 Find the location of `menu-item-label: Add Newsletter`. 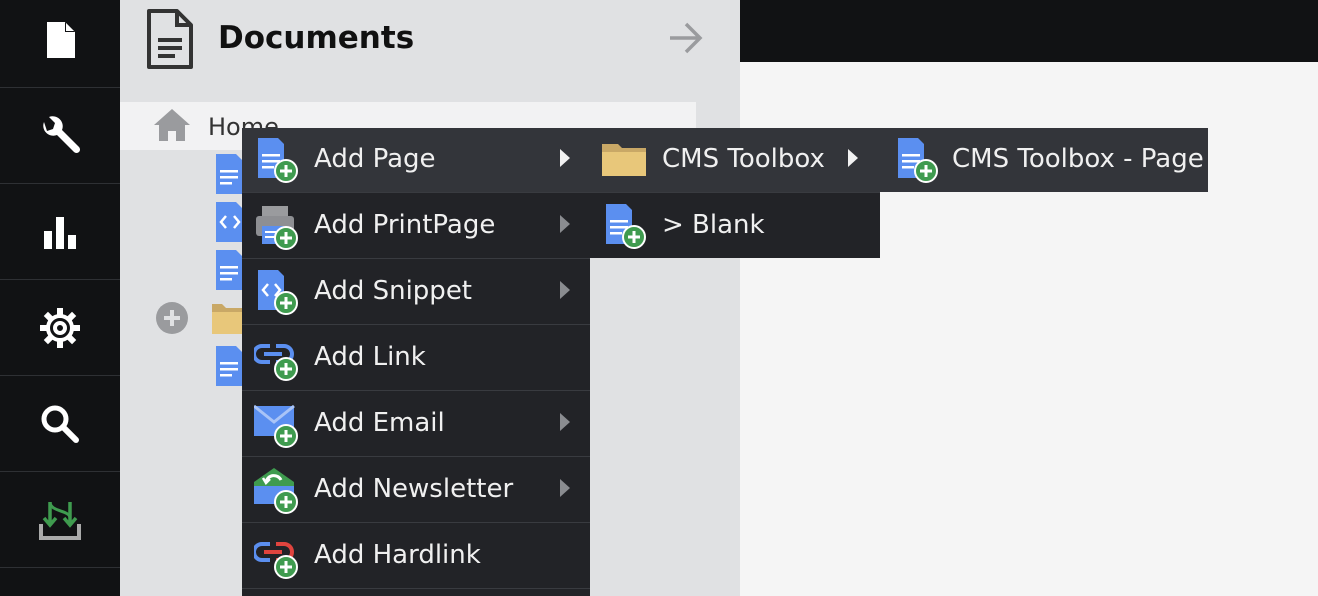

menu-item-label: Add Newsletter is located at coordinates (414, 489).